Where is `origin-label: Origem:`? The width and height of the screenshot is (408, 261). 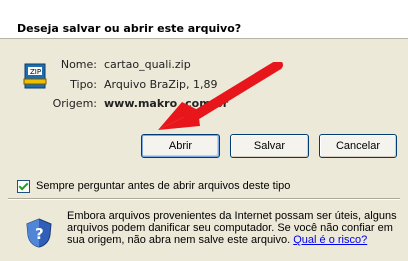 origin-label: Origem: is located at coordinates (74, 103).